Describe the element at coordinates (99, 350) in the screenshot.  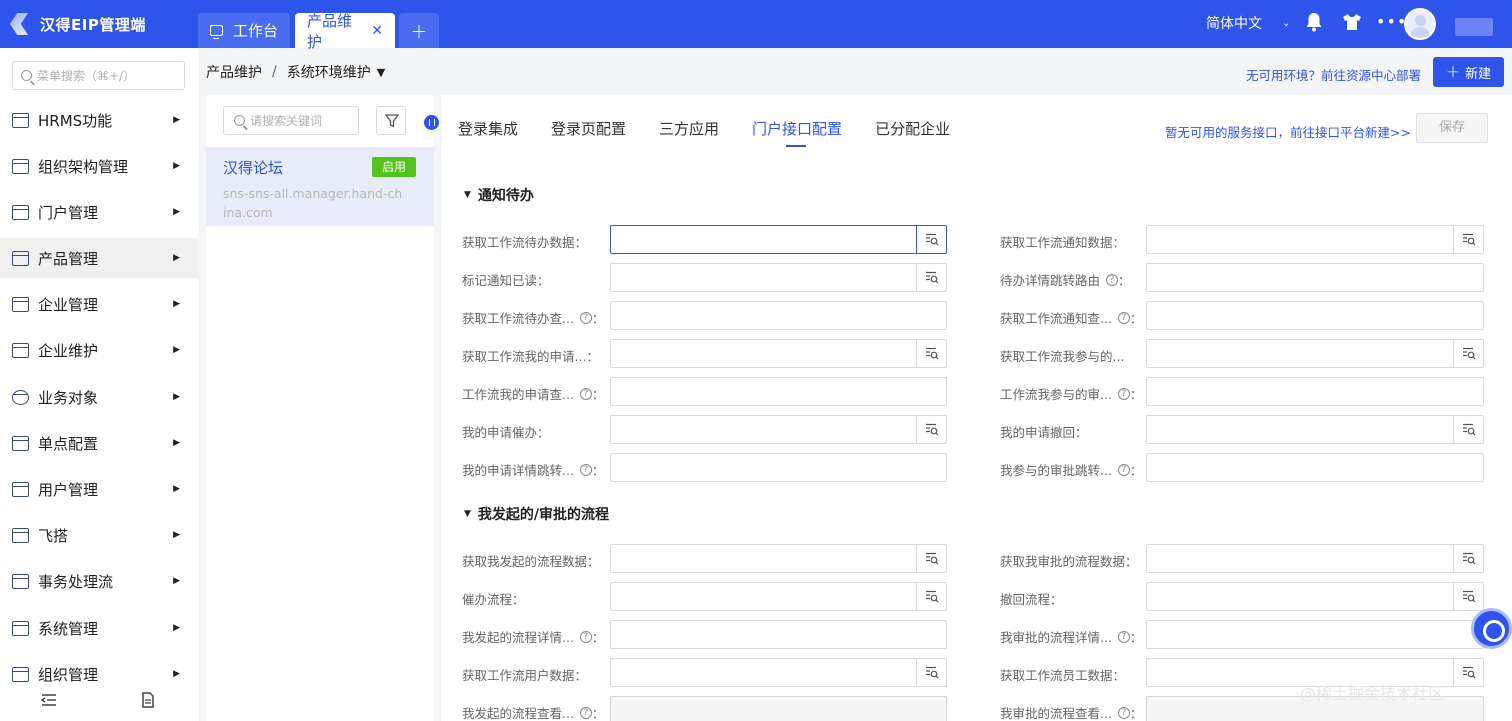
I see `sidebar-item-enterprise-maint: 企业维护 ▶` at that location.